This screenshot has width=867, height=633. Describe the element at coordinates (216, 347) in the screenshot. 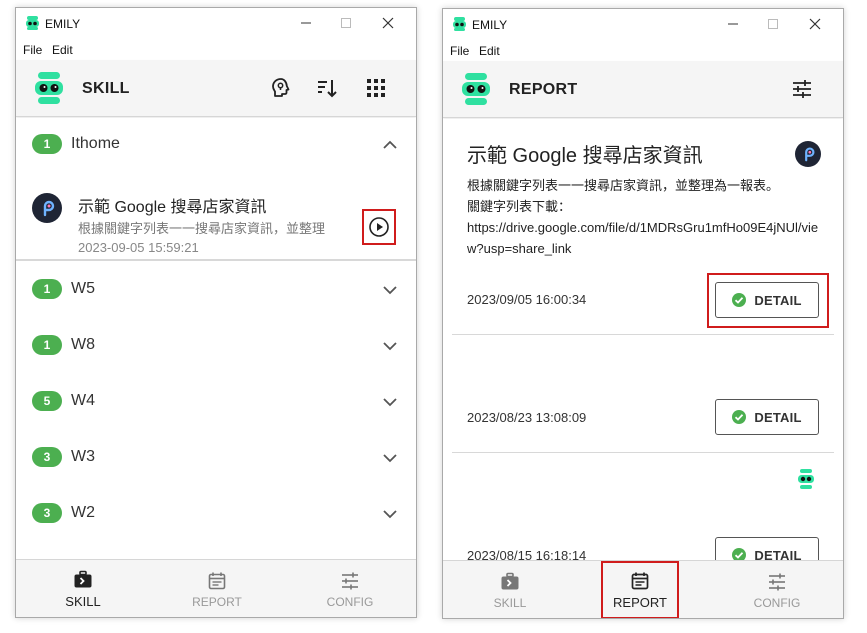

I see `group-w8: 1 W8` at that location.